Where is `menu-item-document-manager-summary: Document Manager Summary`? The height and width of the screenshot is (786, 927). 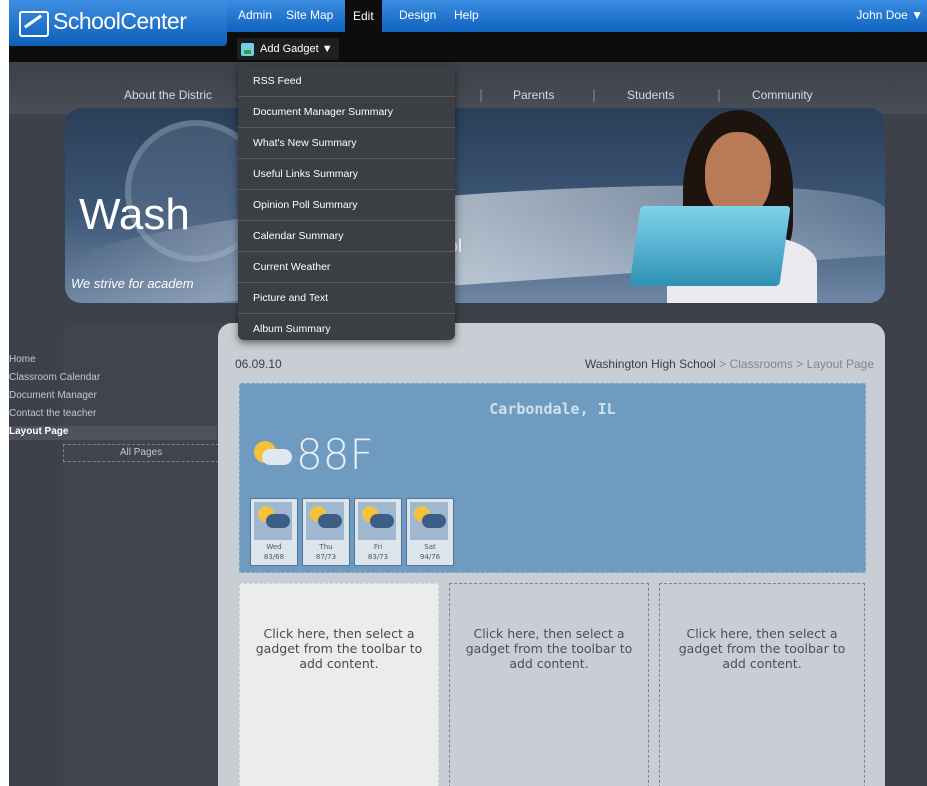 menu-item-document-manager-summary: Document Manager Summary is located at coordinates (346, 112).